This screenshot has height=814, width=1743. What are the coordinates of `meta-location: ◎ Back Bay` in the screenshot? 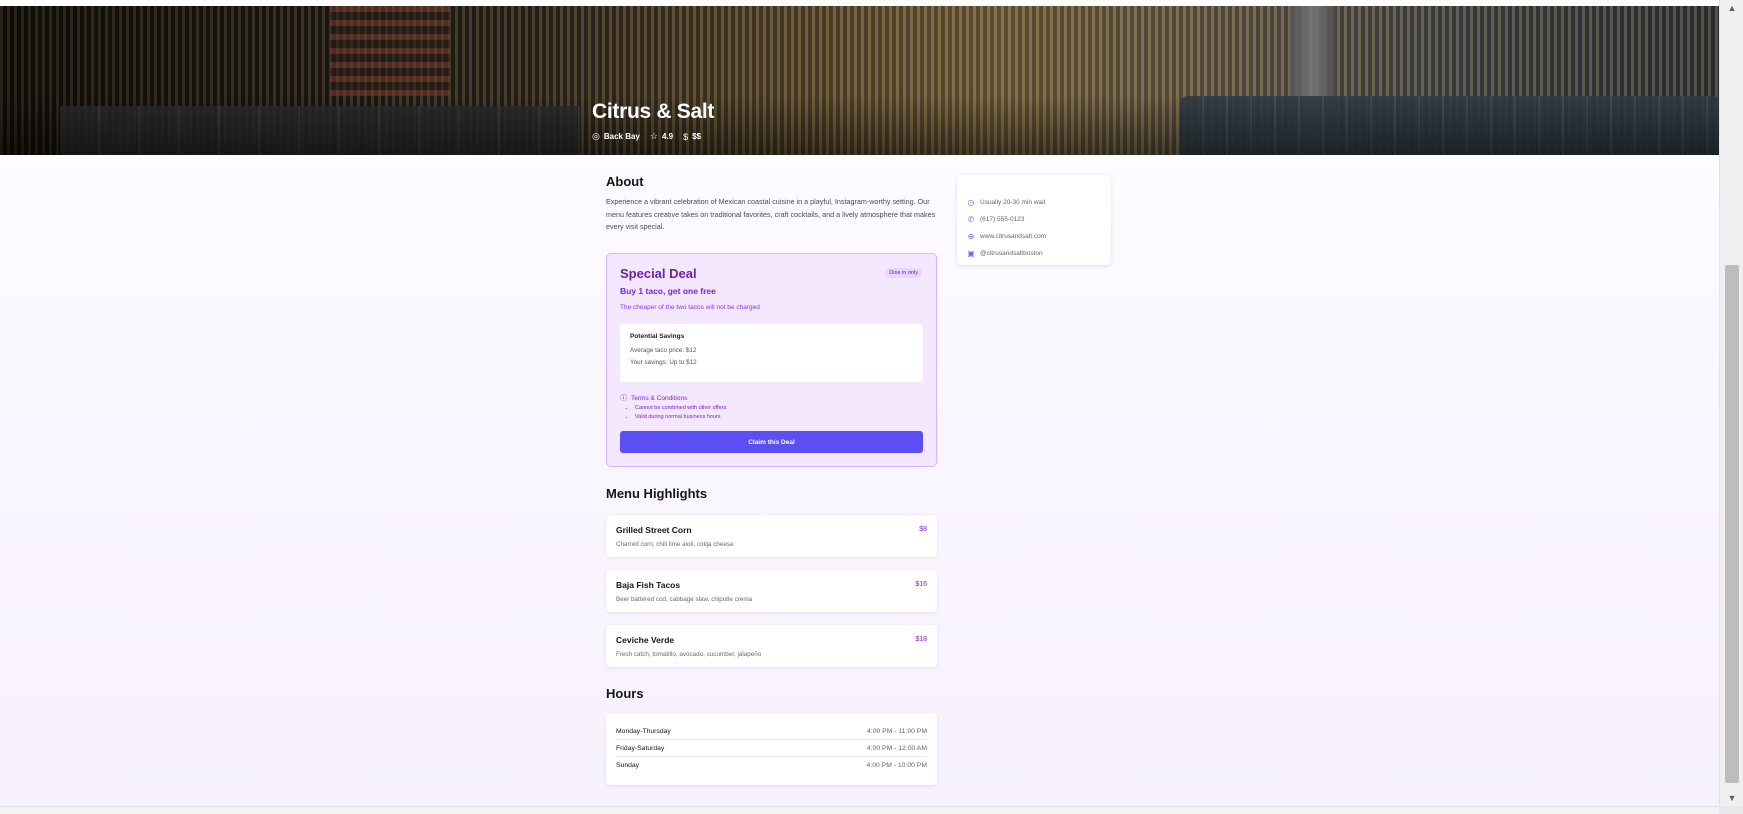 It's located at (616, 136).